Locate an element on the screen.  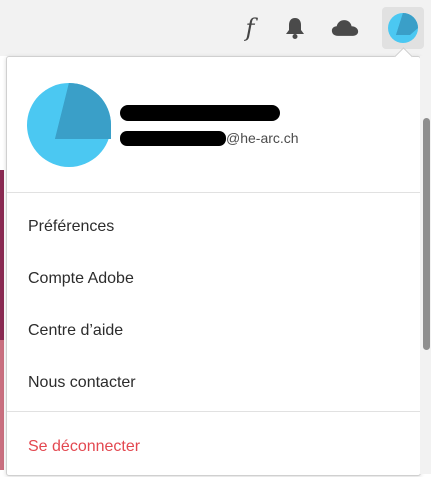
avatar-icon is located at coordinates (403, 28).